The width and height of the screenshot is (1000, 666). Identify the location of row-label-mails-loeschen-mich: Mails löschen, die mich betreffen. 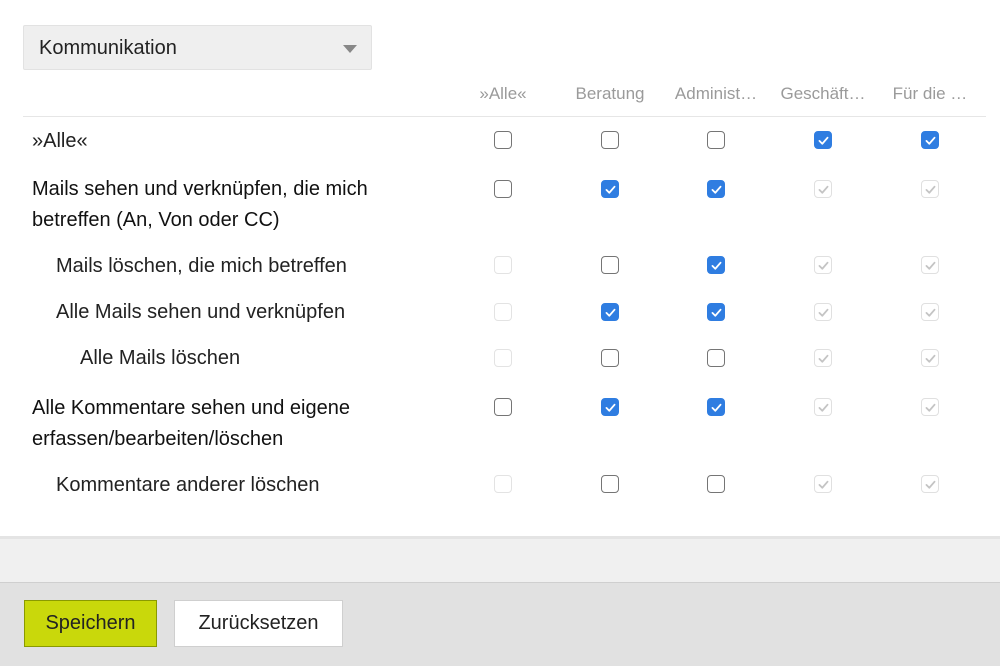
(201, 266).